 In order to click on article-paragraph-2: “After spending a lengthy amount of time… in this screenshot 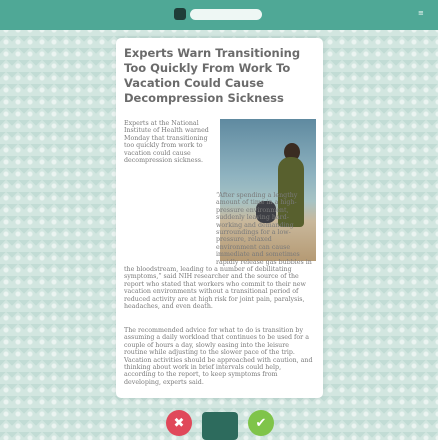, I will do `click(219, 251)`.